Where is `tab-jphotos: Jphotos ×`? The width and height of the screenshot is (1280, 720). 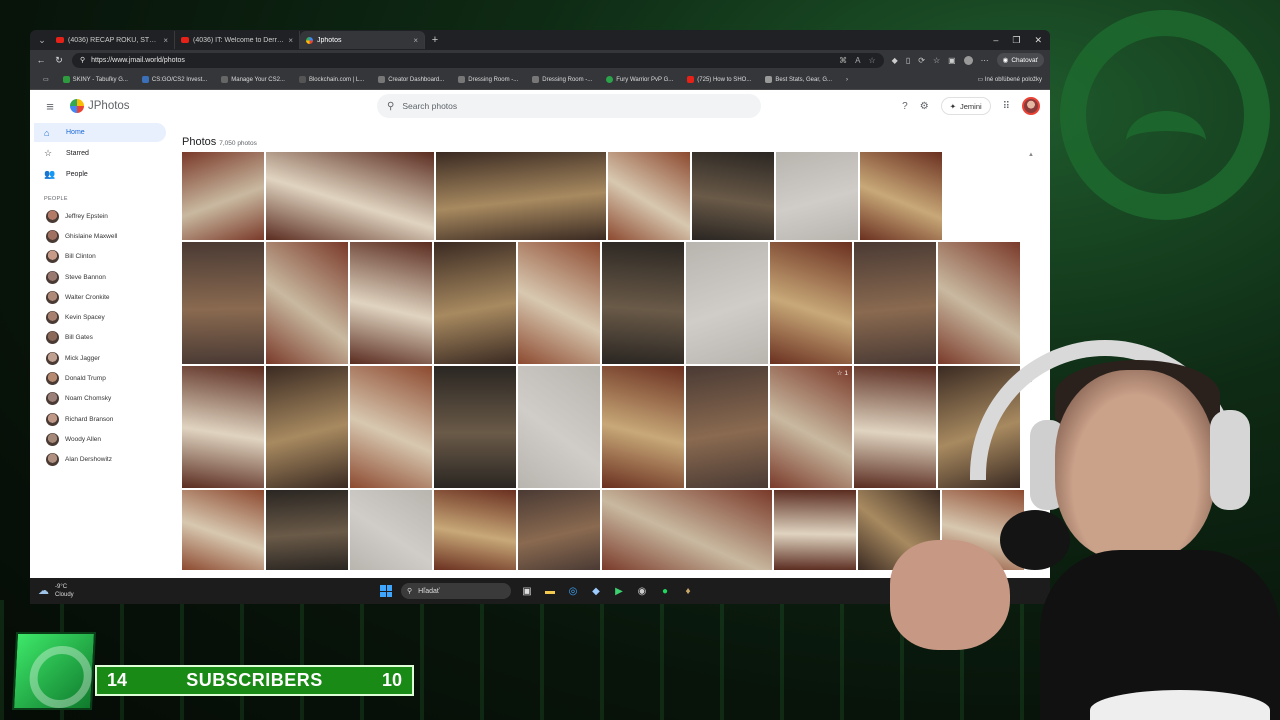 tab-jphotos: Jphotos × is located at coordinates (362, 40).